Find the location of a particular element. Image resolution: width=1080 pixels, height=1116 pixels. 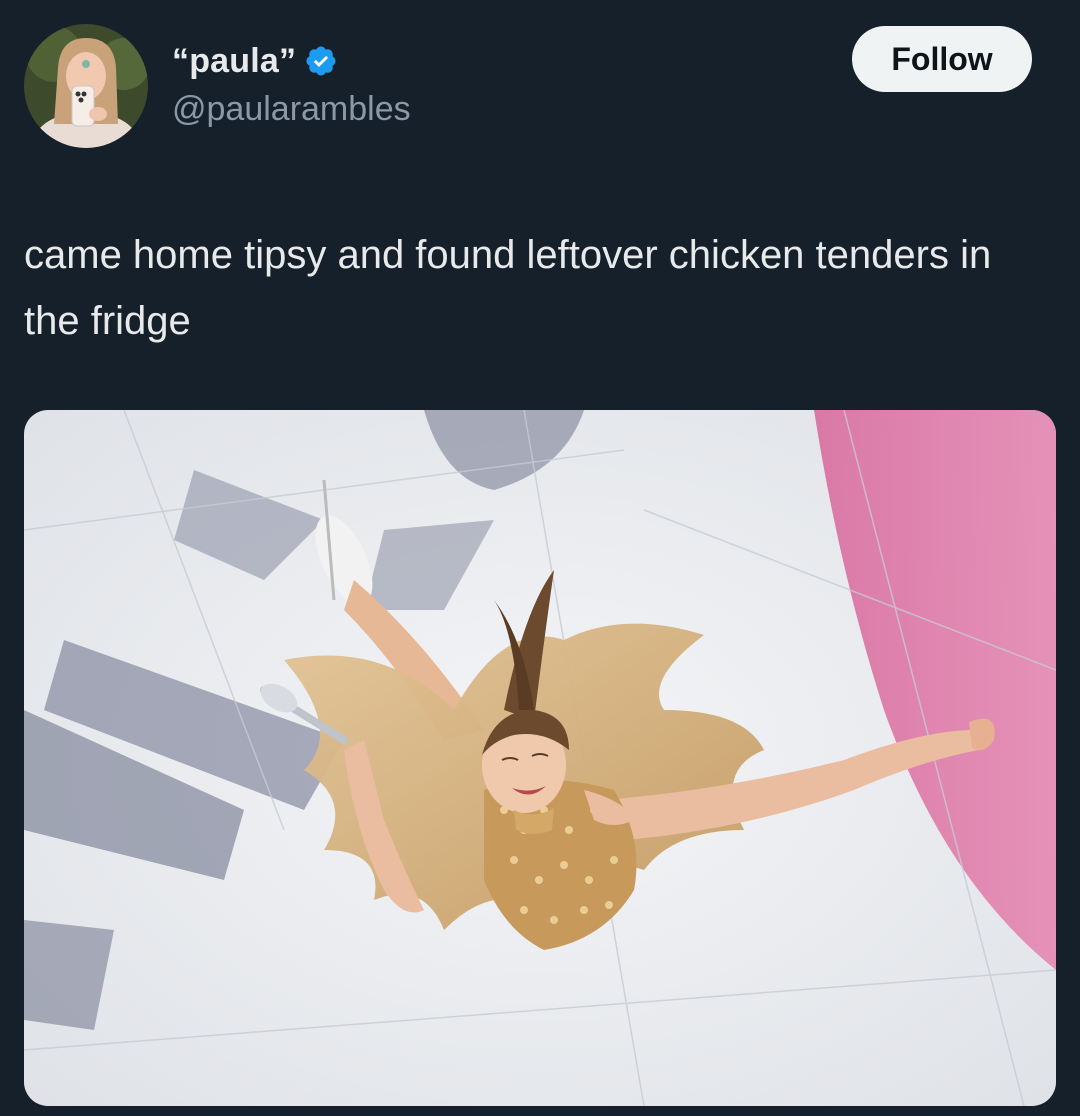

user-handle: @paularambles is located at coordinates (291, 109).